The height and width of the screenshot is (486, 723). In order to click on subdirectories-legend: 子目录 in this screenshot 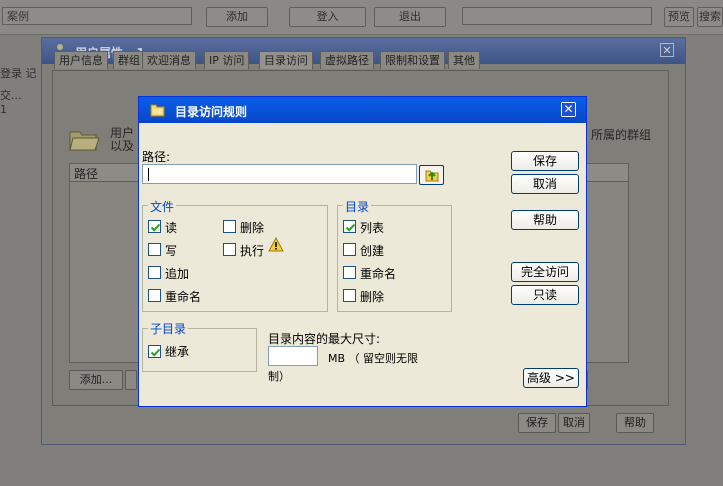, I will do `click(168, 328)`.